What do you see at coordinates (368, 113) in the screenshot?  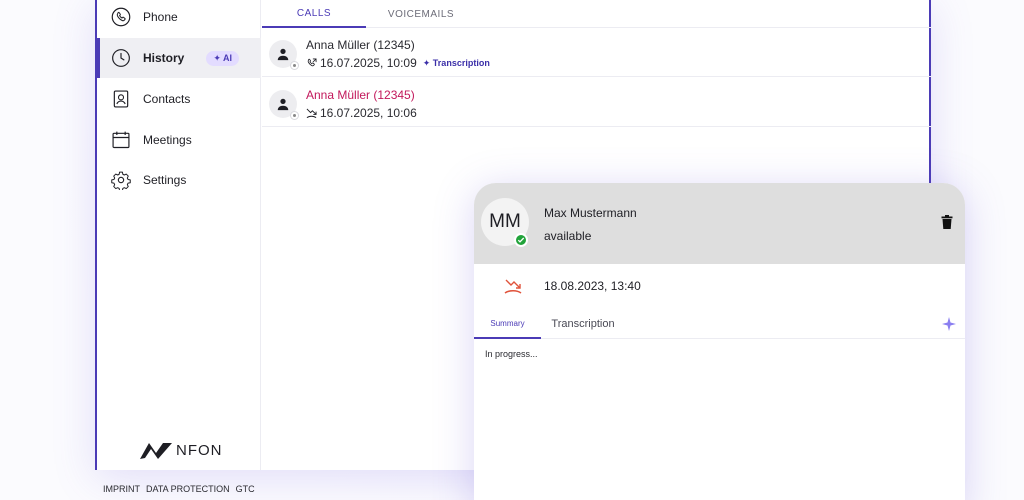 I see `call-datetime: 16.07.2025, 10:06` at bounding box center [368, 113].